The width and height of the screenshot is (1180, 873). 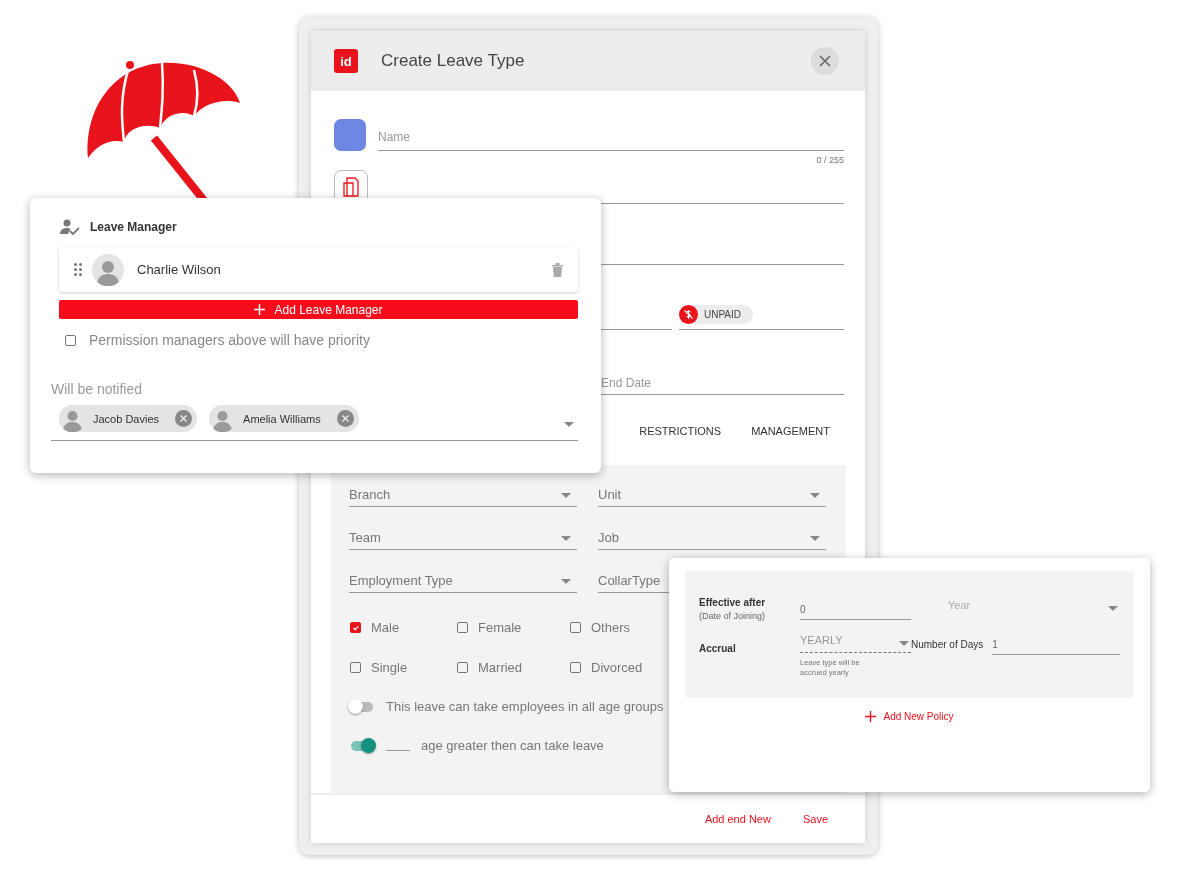 What do you see at coordinates (318, 269) in the screenshot?
I see `manager-row: Charlie Wilson` at bounding box center [318, 269].